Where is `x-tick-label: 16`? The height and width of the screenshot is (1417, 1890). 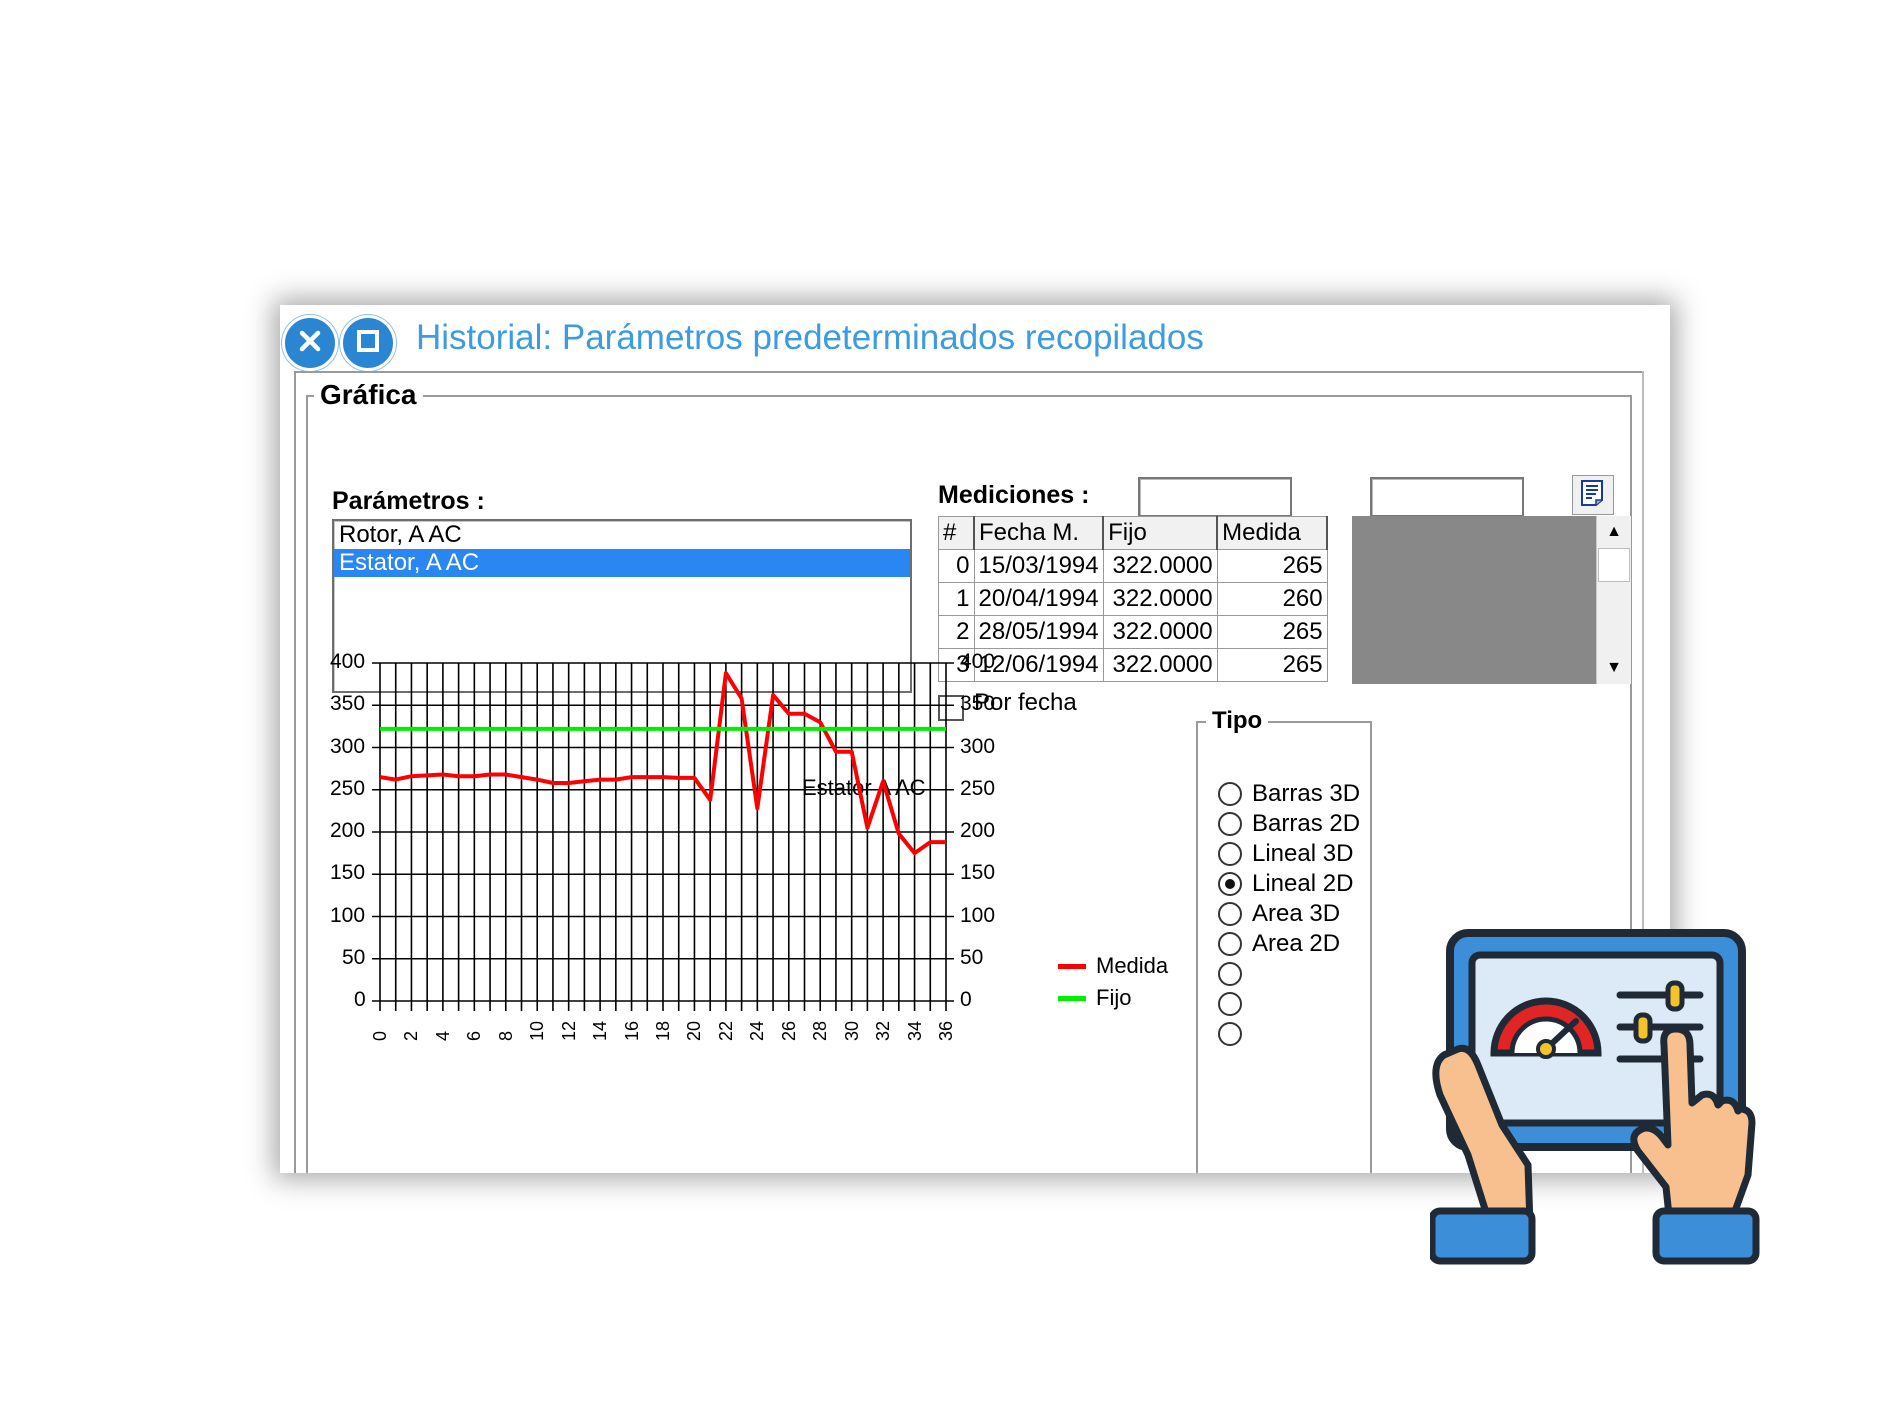
x-tick-label: 16 is located at coordinates (631, 1030).